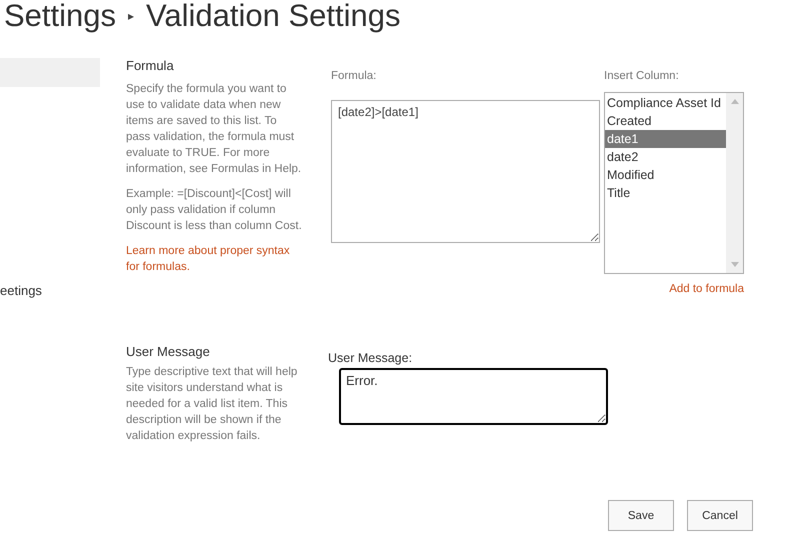 The width and height of the screenshot is (787, 552). Describe the element at coordinates (734, 101) in the screenshot. I see `scroll-up-icon` at that location.